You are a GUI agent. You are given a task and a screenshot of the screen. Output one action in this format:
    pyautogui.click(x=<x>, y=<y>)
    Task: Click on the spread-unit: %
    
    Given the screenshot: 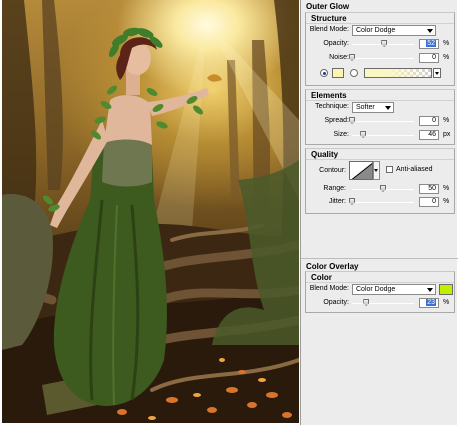 What is the action you would take?
    pyautogui.click(x=446, y=120)
    